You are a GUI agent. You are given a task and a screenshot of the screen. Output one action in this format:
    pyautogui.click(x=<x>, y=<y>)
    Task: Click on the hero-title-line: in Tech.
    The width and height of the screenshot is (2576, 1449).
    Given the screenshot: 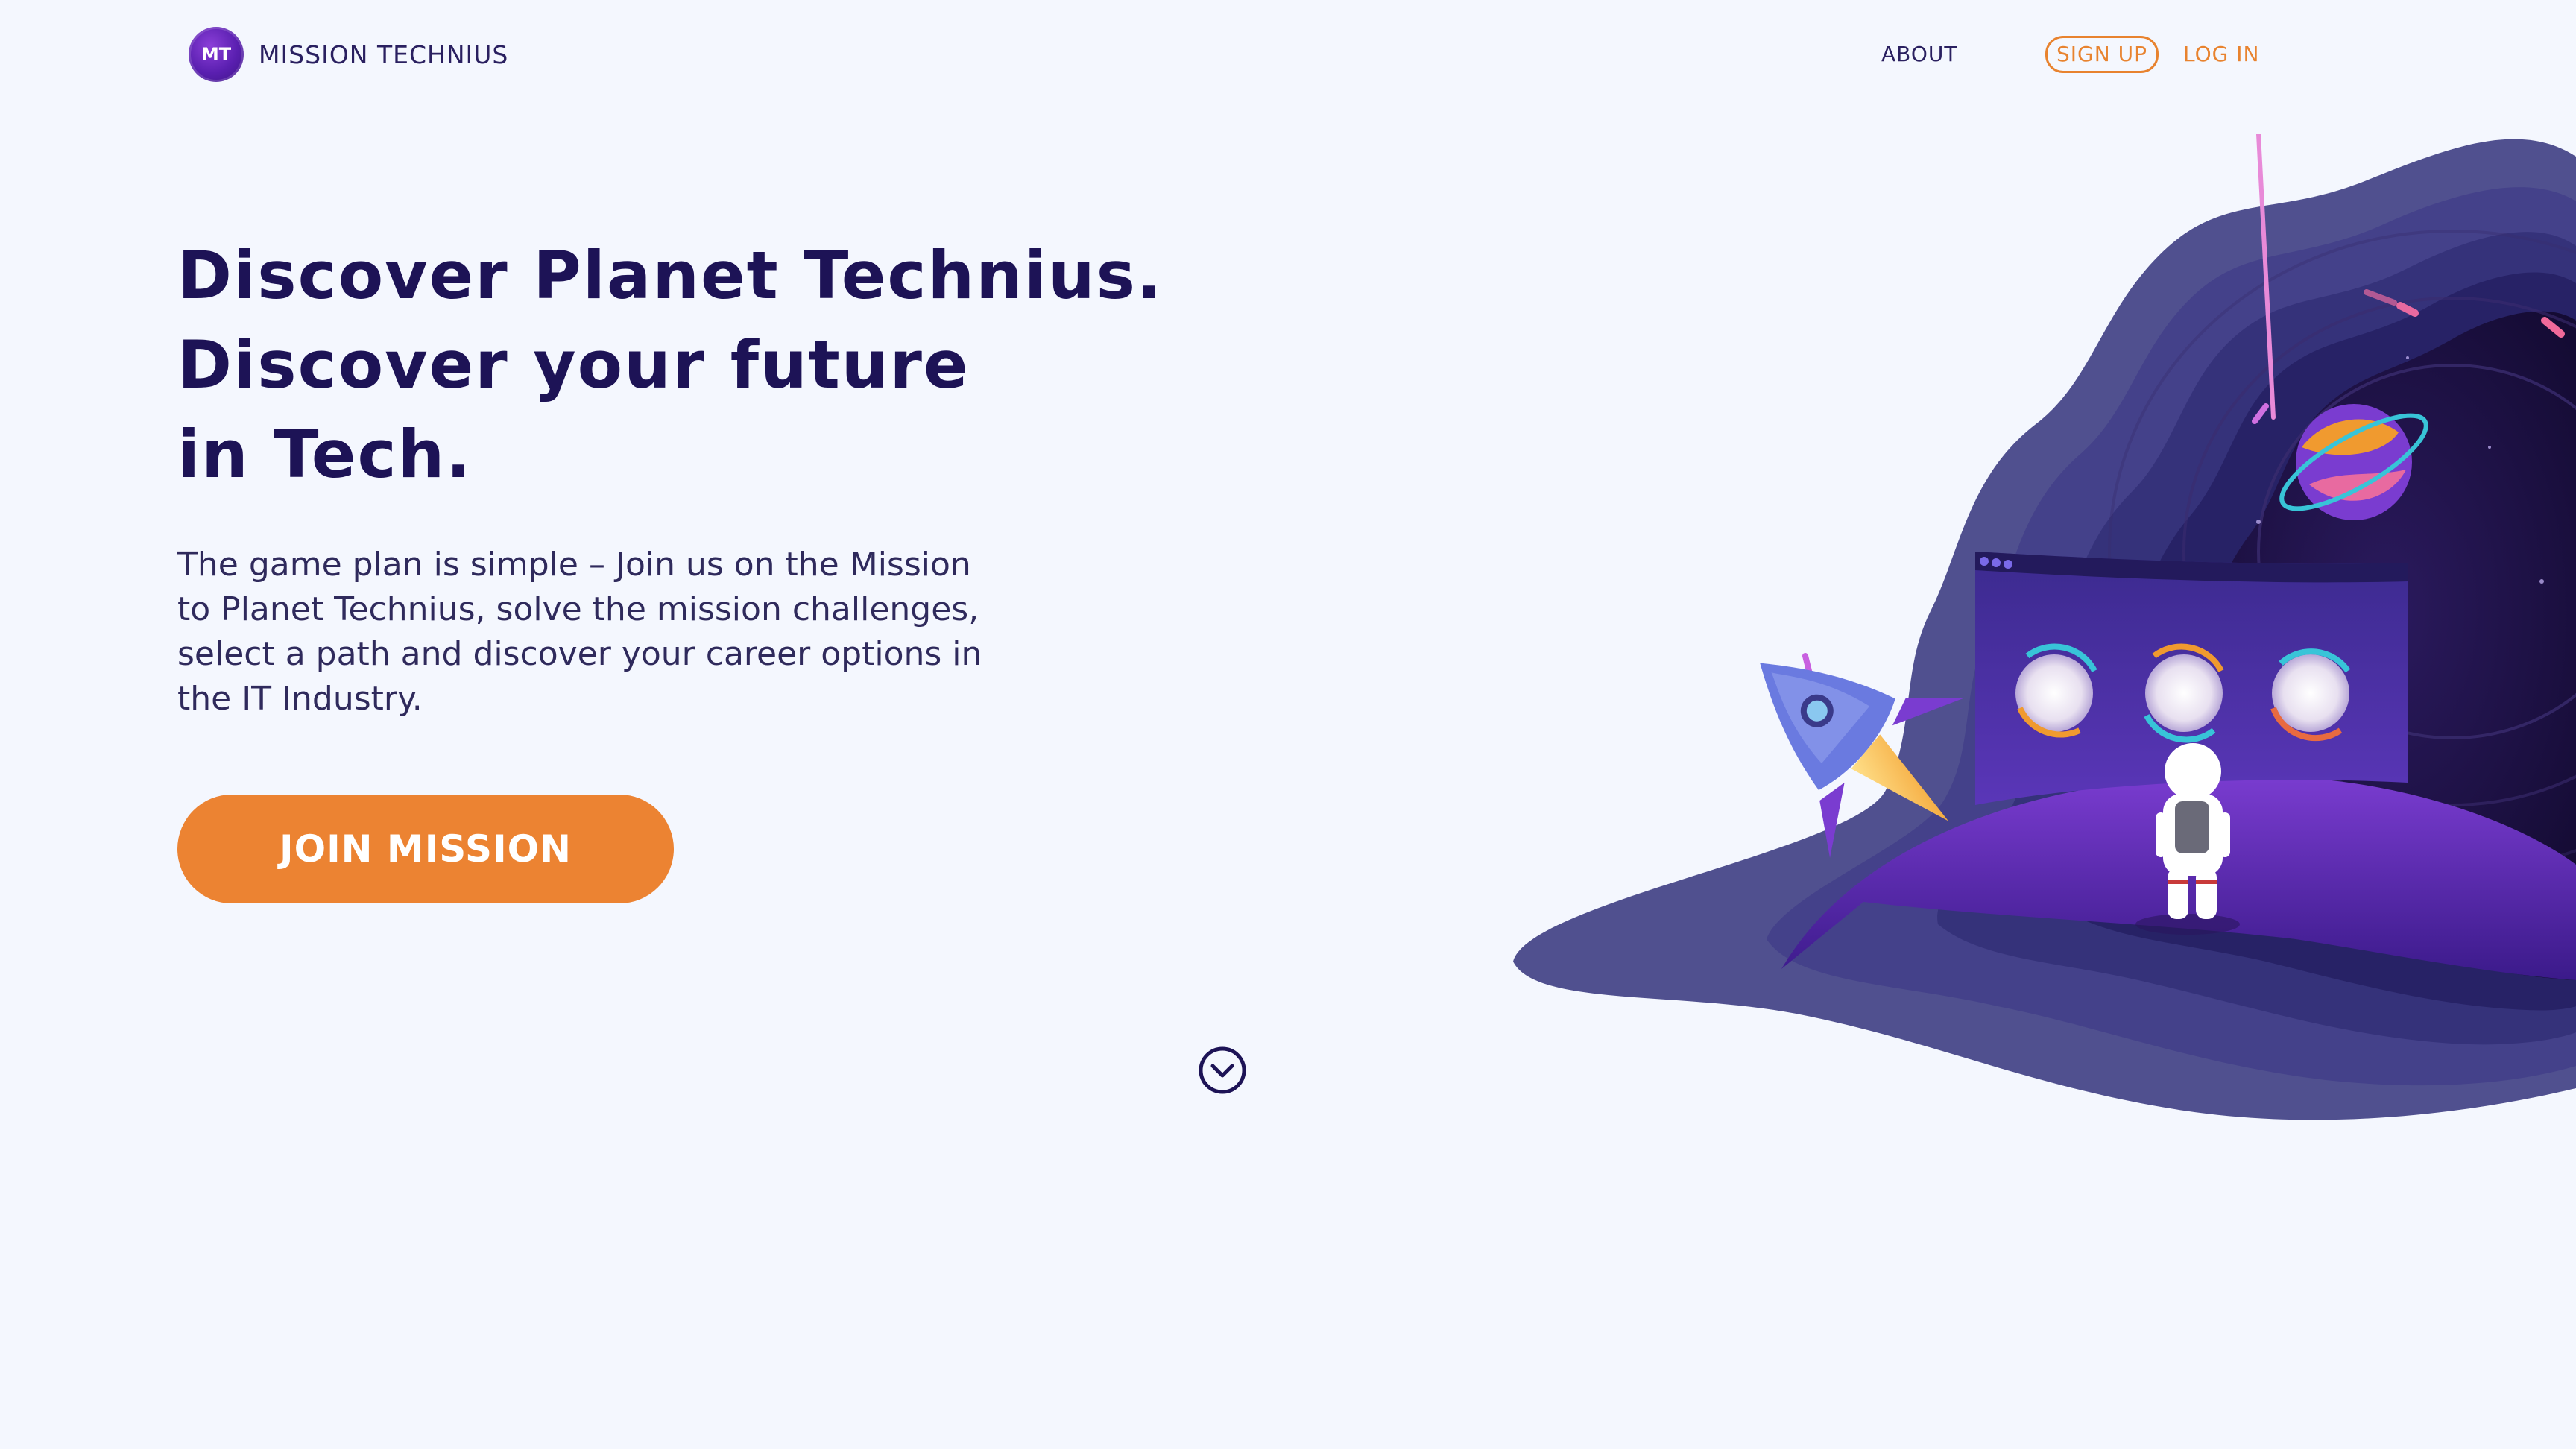 What is the action you would take?
    pyautogui.click(x=325, y=455)
    